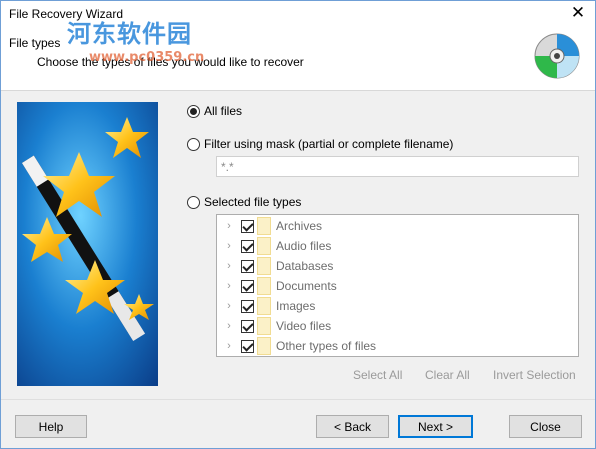 This screenshot has width=596, height=449. Describe the element at coordinates (435, 426) in the screenshot. I see `next-button: Next >` at that location.